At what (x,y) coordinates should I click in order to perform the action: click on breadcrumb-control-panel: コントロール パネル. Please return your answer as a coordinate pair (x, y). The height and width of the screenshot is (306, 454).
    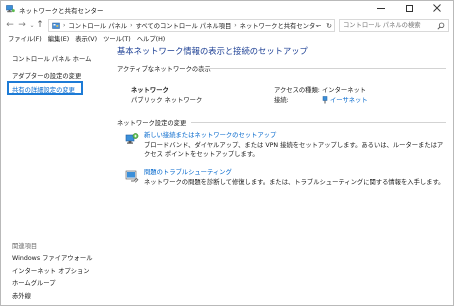
    Looking at the image, I should click on (97, 25).